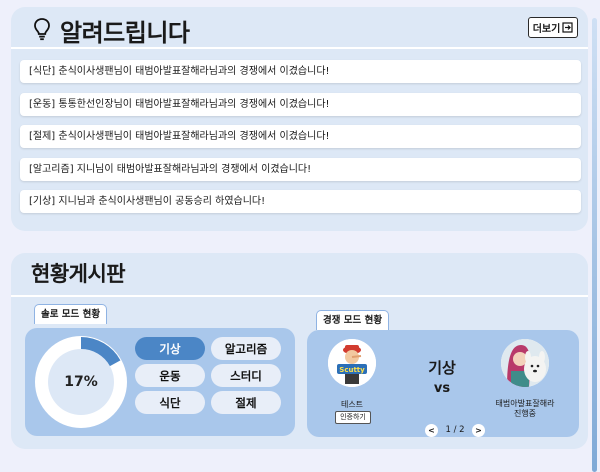 This screenshot has height=472, width=600. What do you see at coordinates (170, 402) in the screenshot?
I see `category-diet-button: 식단` at bounding box center [170, 402].